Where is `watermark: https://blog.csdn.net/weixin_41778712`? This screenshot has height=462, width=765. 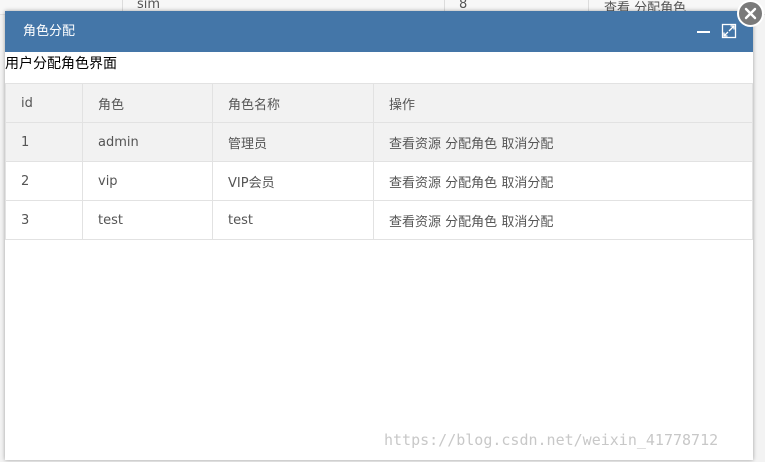 watermark: https://blog.csdn.net/weixin_41778712 is located at coordinates (551, 440).